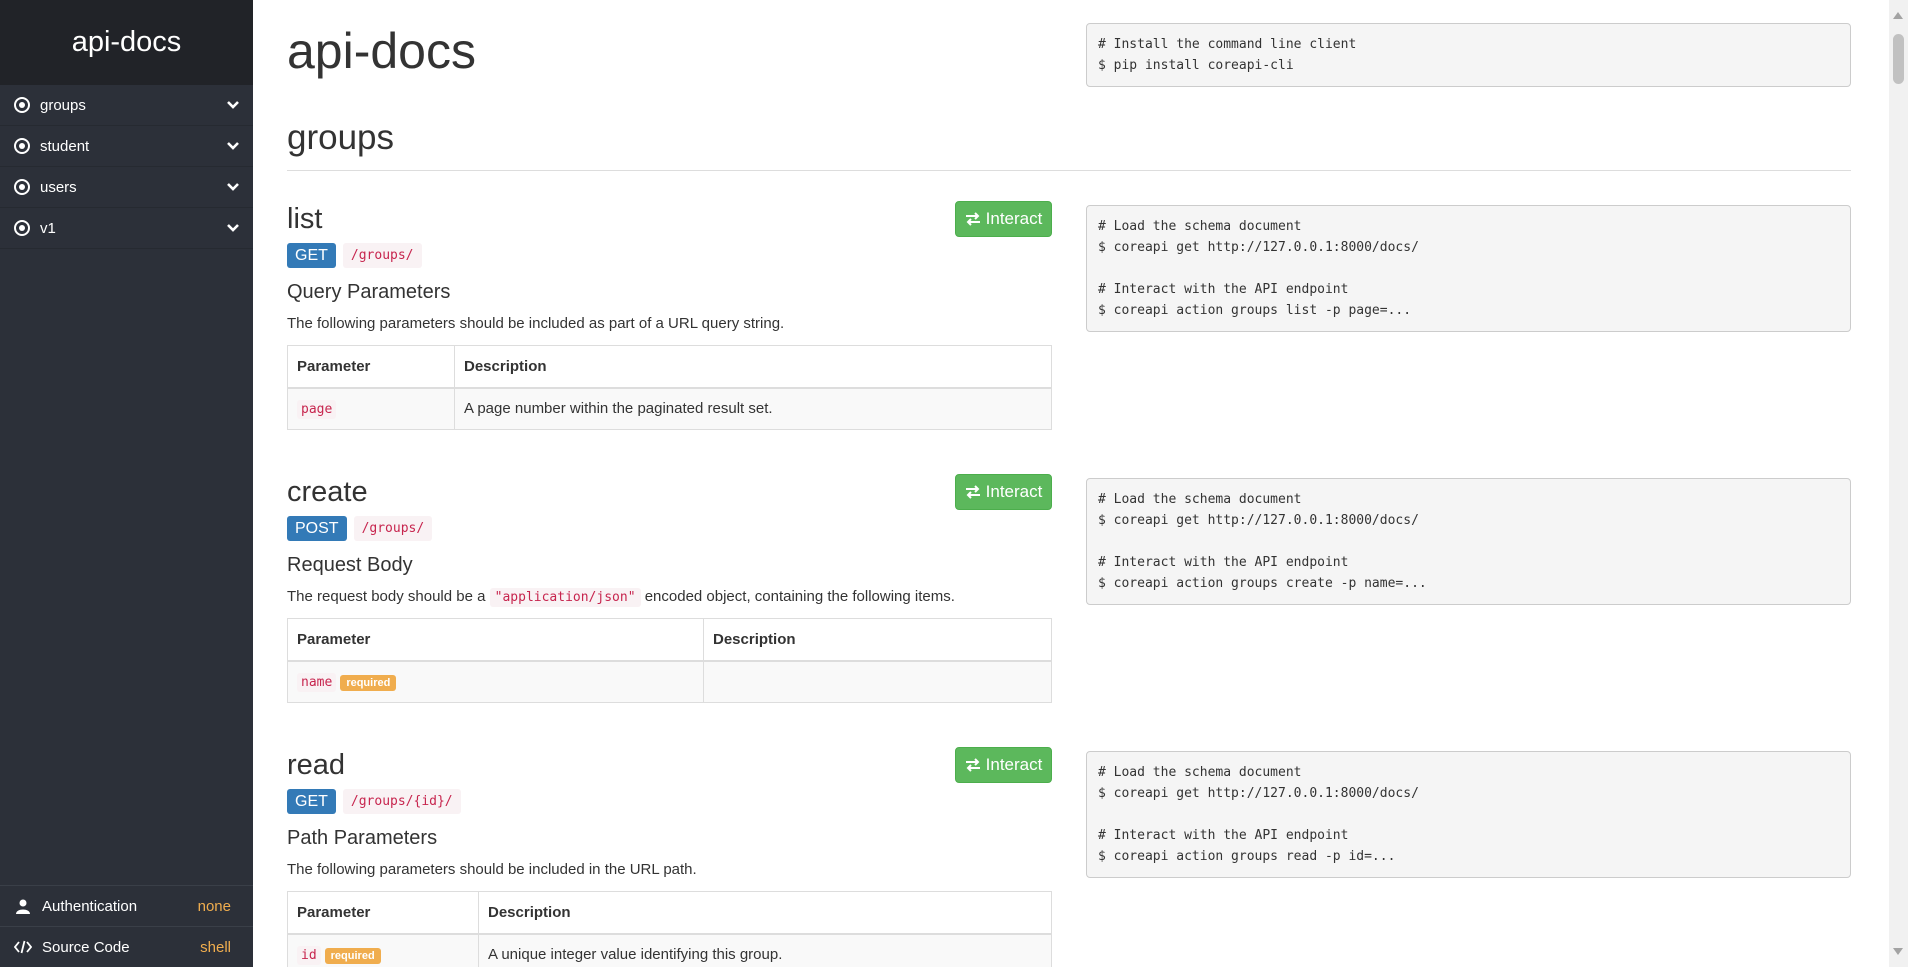  What do you see at coordinates (126, 228) in the screenshot?
I see `sidebar-item-v1: v1` at bounding box center [126, 228].